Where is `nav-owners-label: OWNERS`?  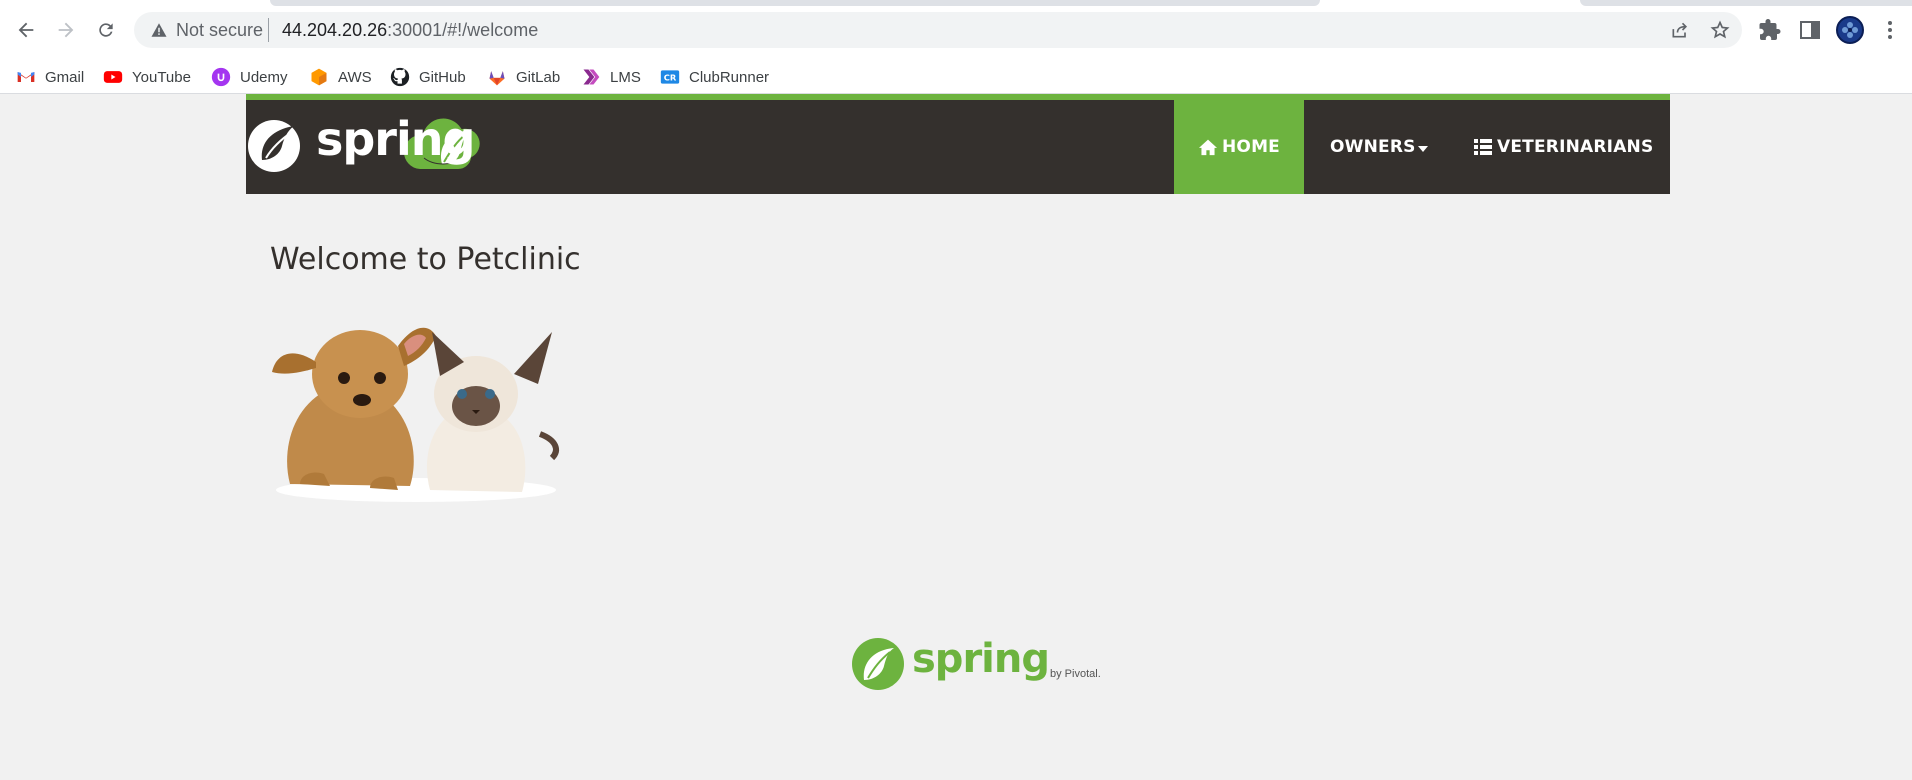
nav-owners-label: OWNERS is located at coordinates (1373, 147).